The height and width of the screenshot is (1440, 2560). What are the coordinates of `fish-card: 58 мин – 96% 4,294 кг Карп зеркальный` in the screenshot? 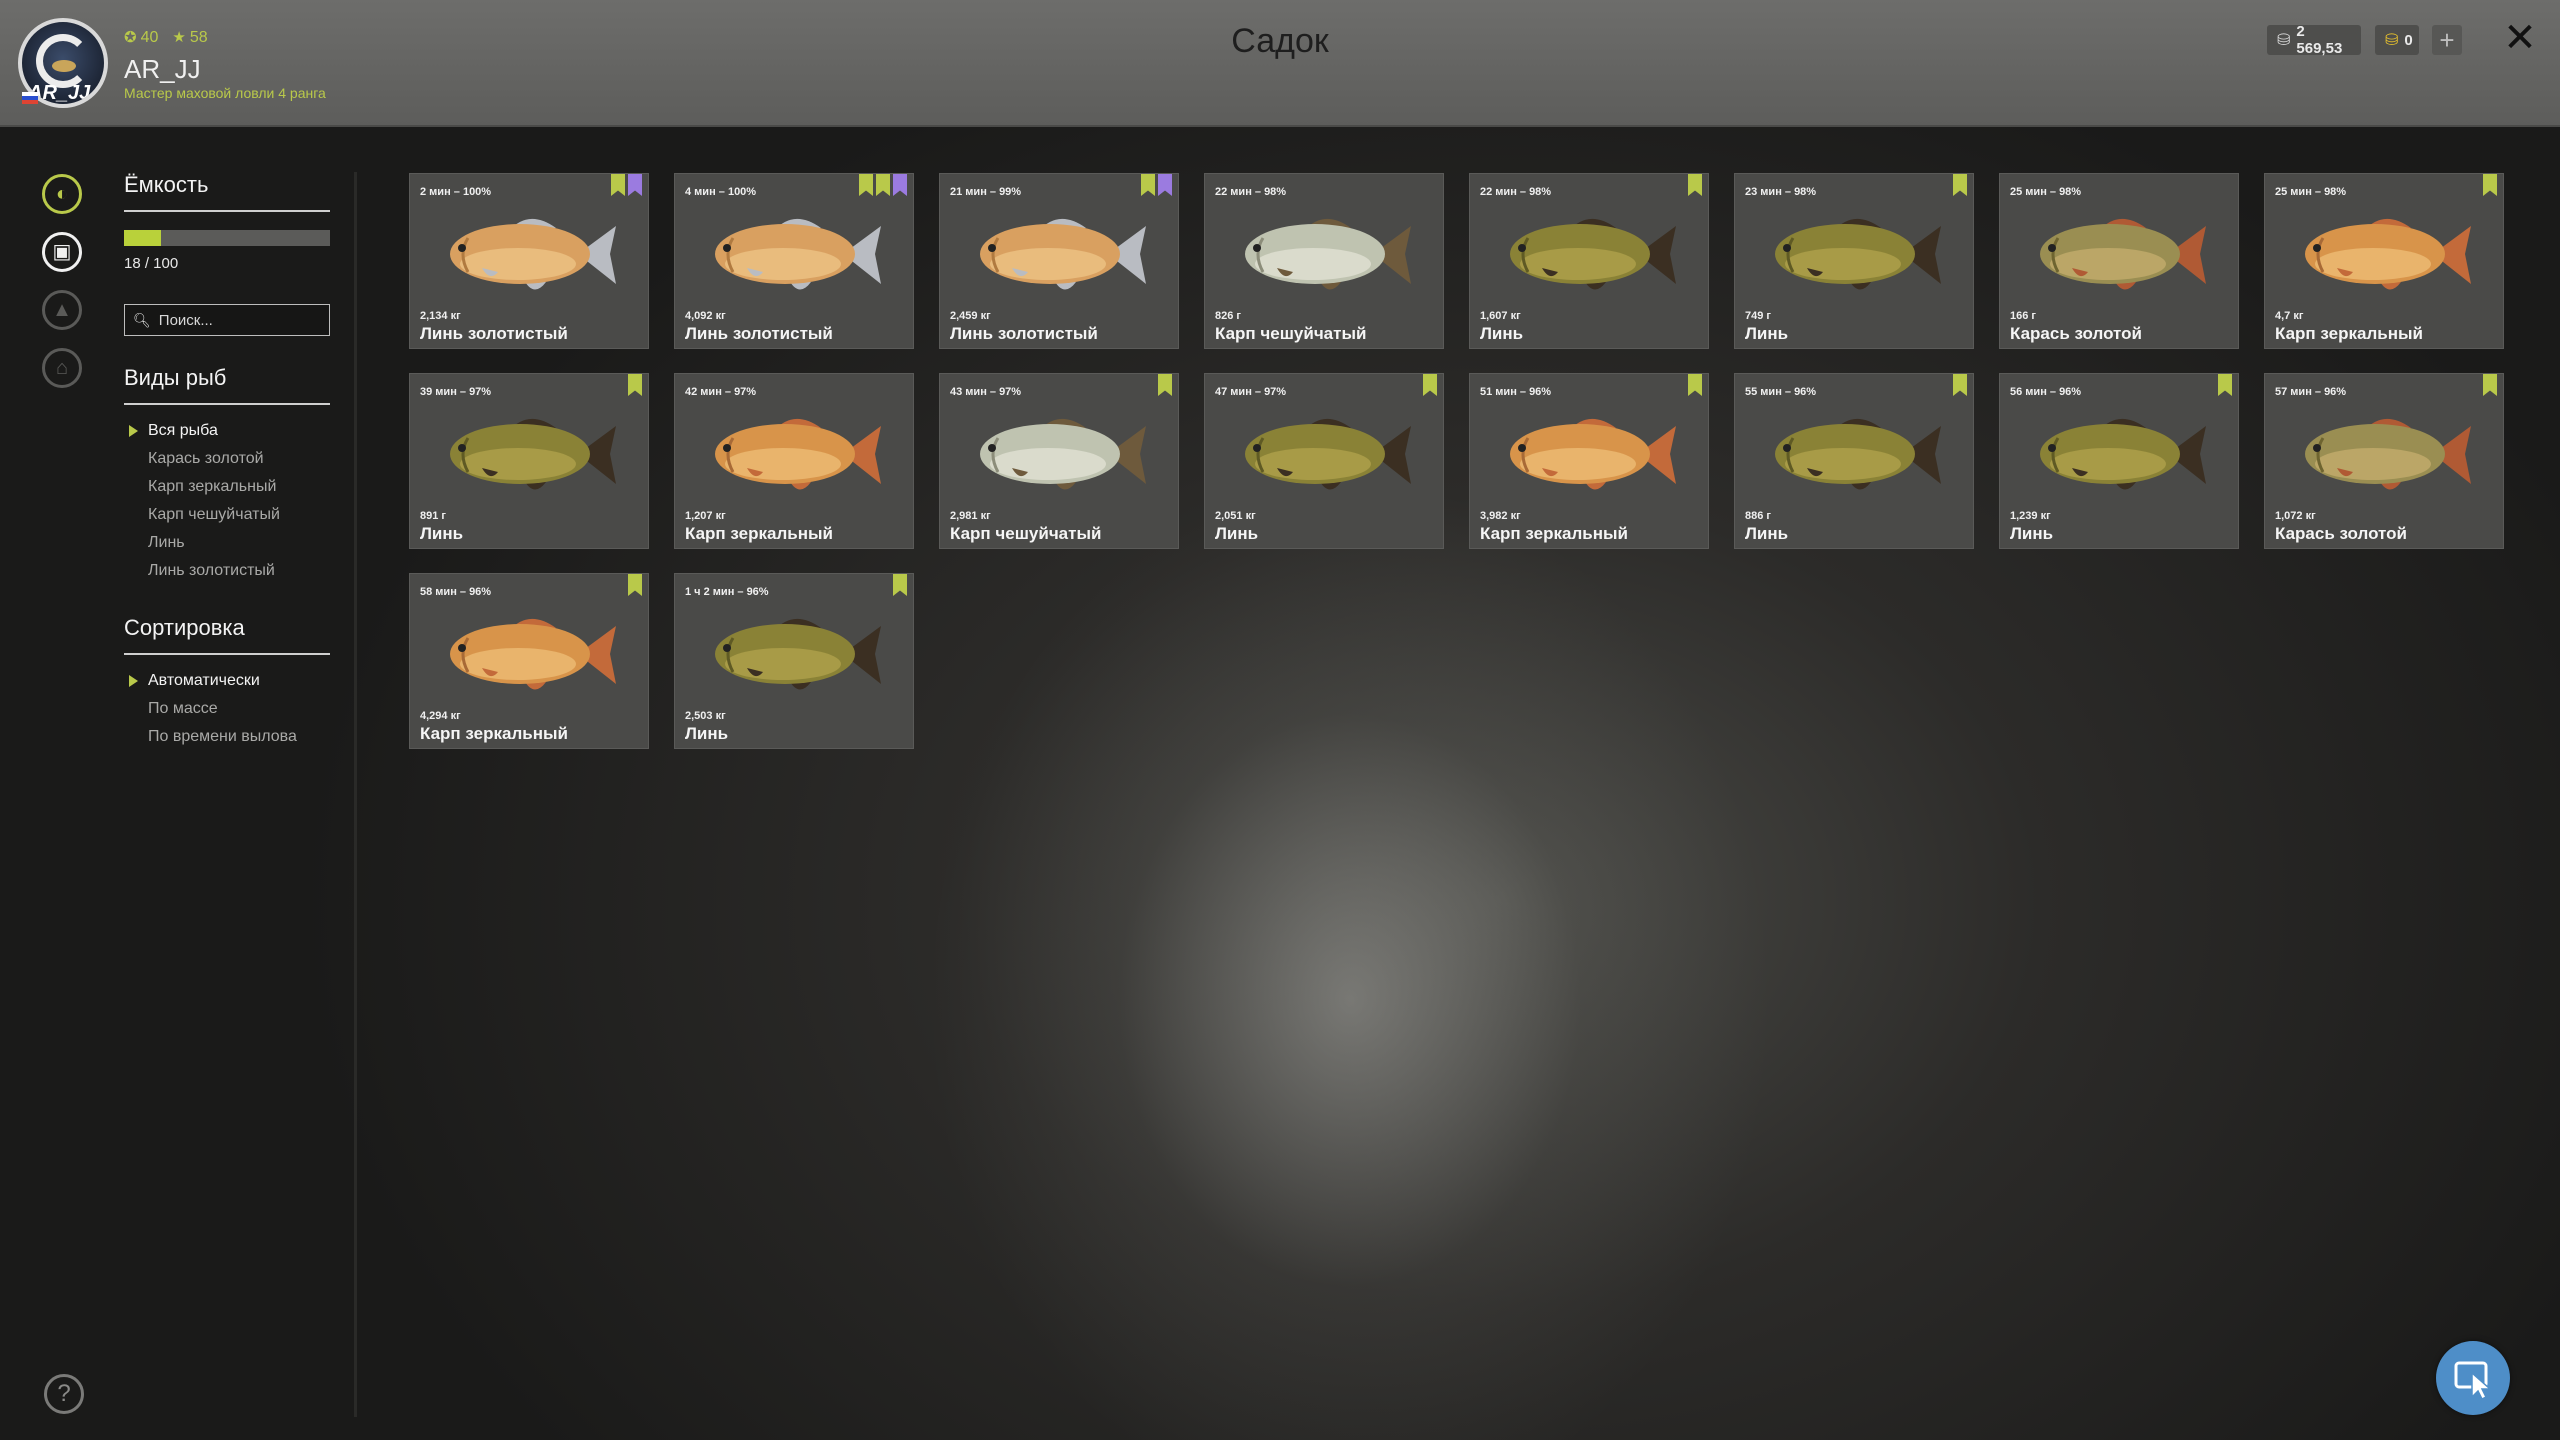 It's located at (529, 661).